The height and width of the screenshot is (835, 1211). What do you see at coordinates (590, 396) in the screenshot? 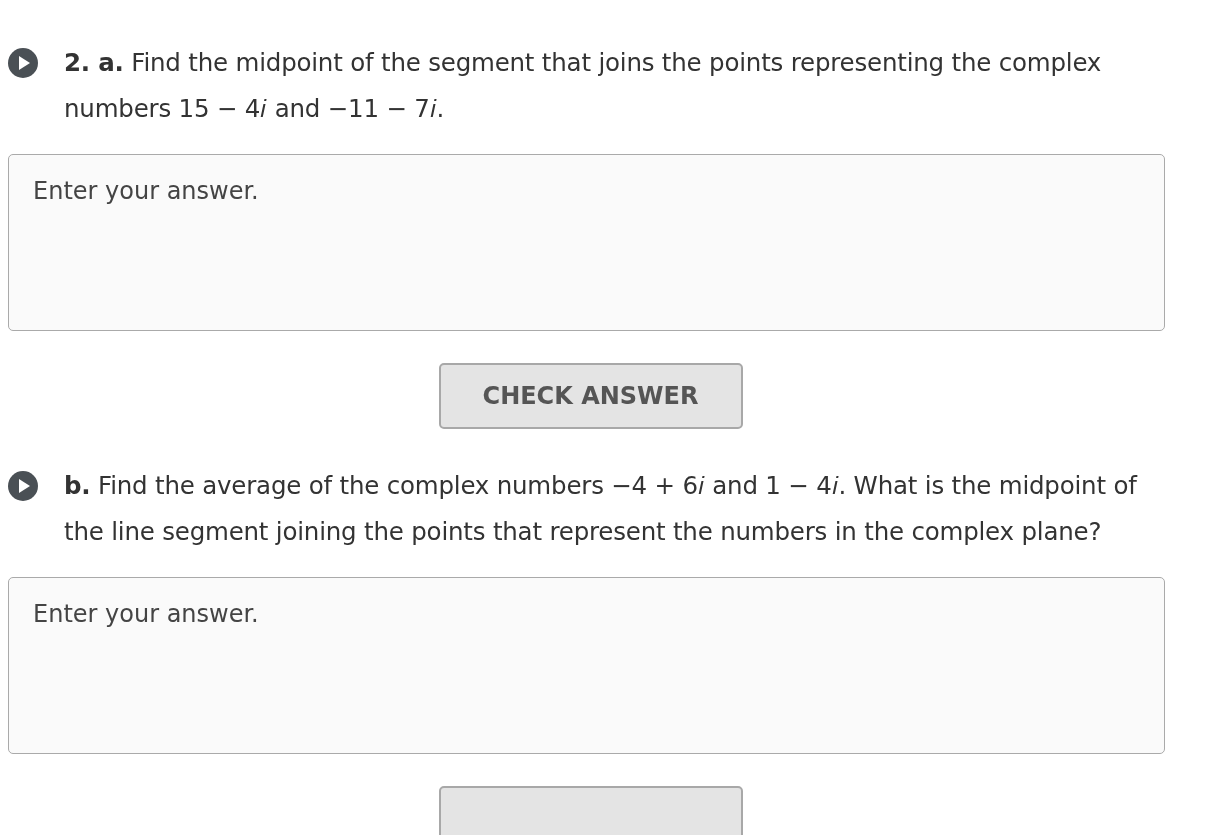
I see `check-answer-button: CHECK ANSWER` at bounding box center [590, 396].